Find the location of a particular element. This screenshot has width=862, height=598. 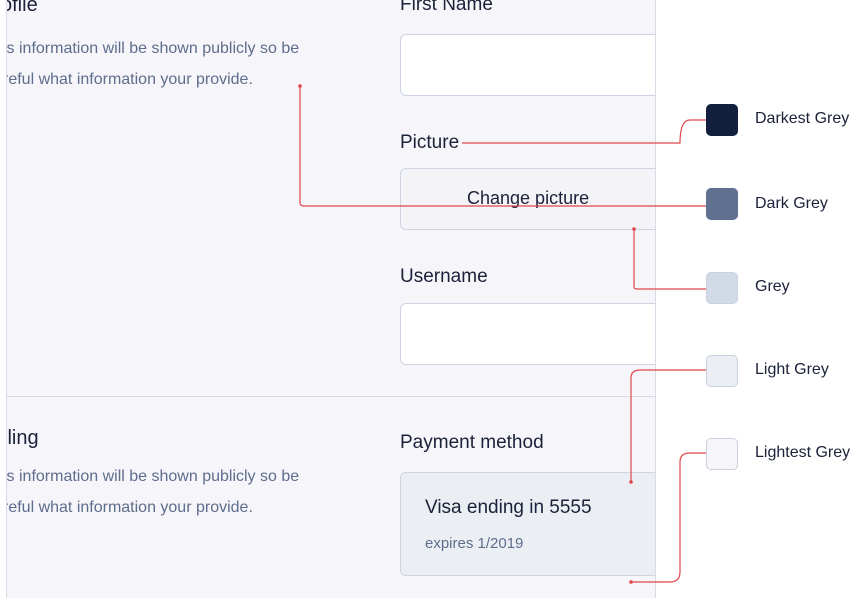

swatch-label-lightest-grey: Lightest Grey is located at coordinates (803, 452).